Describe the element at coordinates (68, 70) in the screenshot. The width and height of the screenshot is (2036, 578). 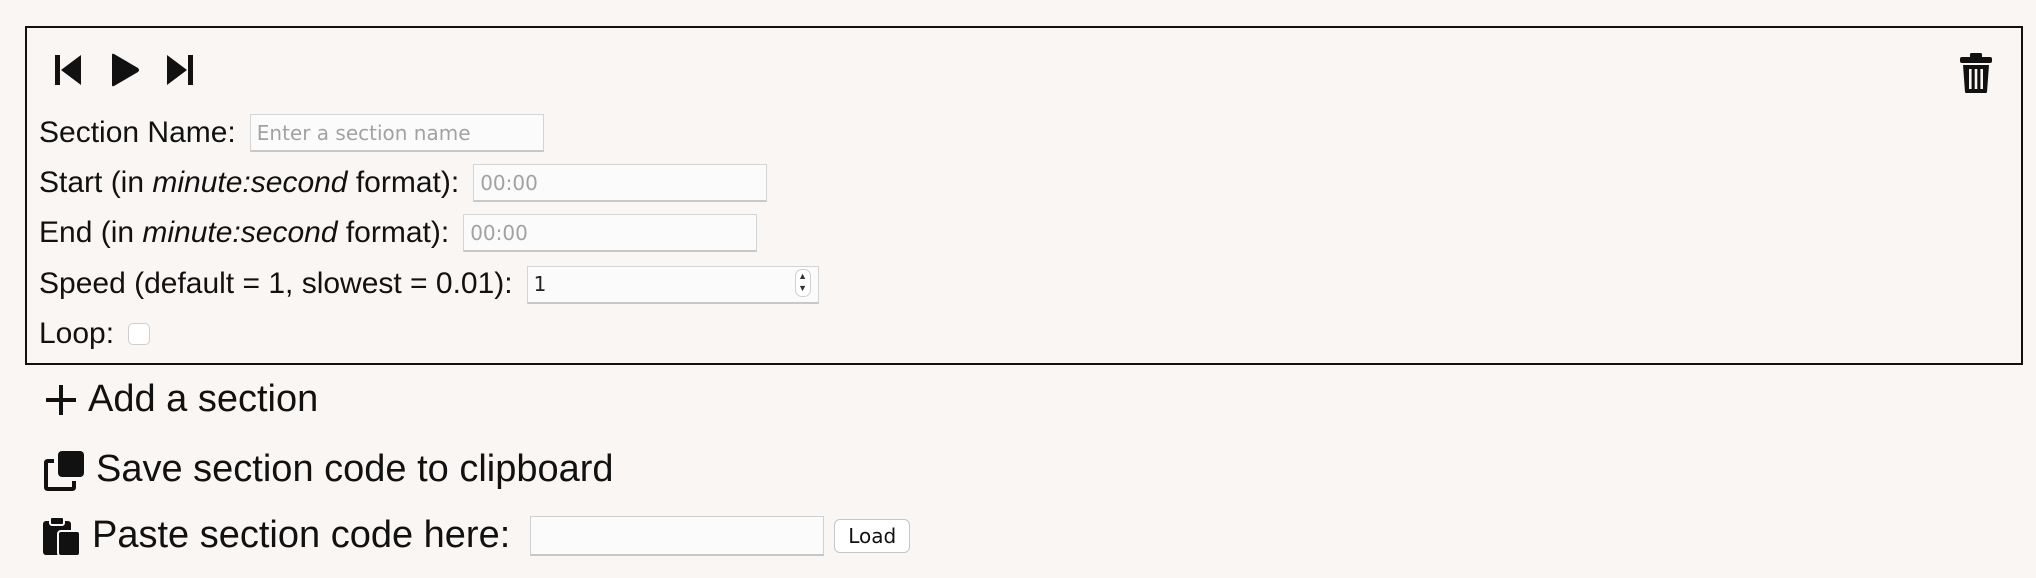
I see `skip-previous-icon` at that location.